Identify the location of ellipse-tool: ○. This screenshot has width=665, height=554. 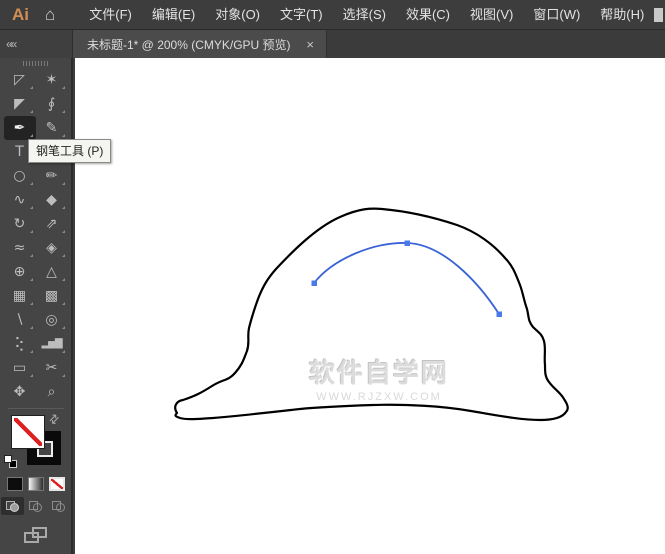
(20, 176).